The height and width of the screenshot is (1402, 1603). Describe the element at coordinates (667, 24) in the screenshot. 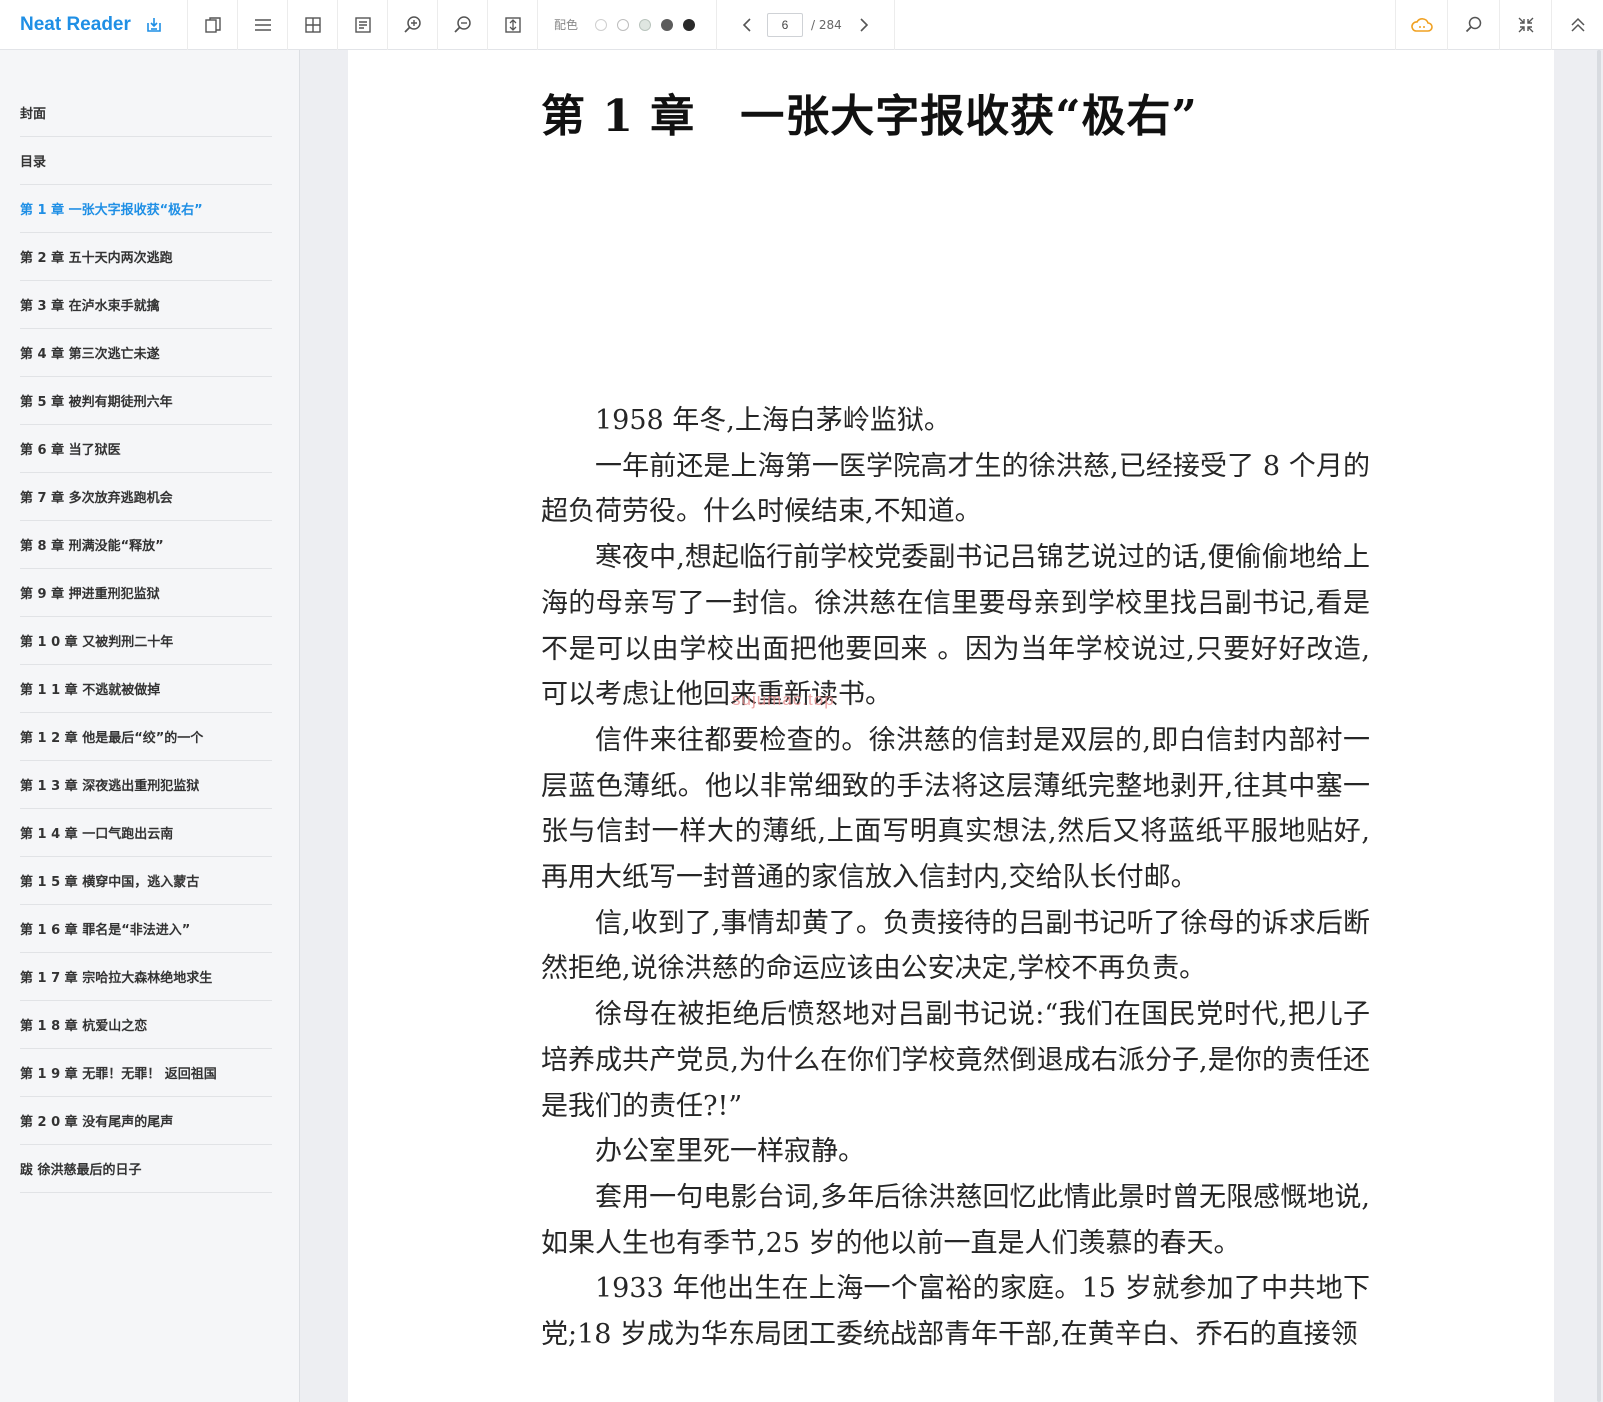

I see `palette-swatch-gray` at that location.